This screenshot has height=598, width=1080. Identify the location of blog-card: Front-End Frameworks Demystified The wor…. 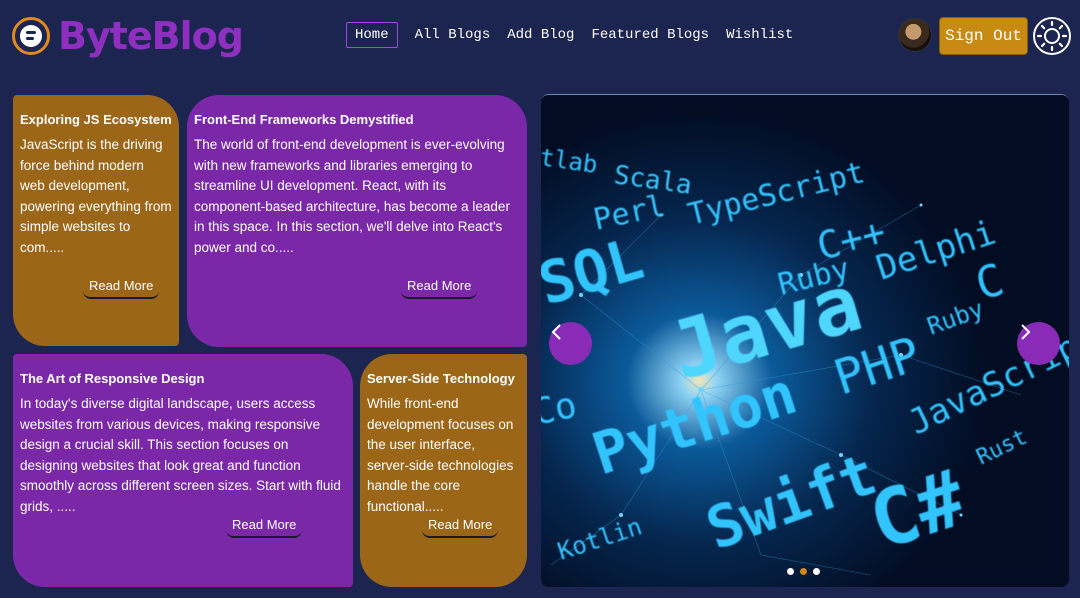
(357, 221).